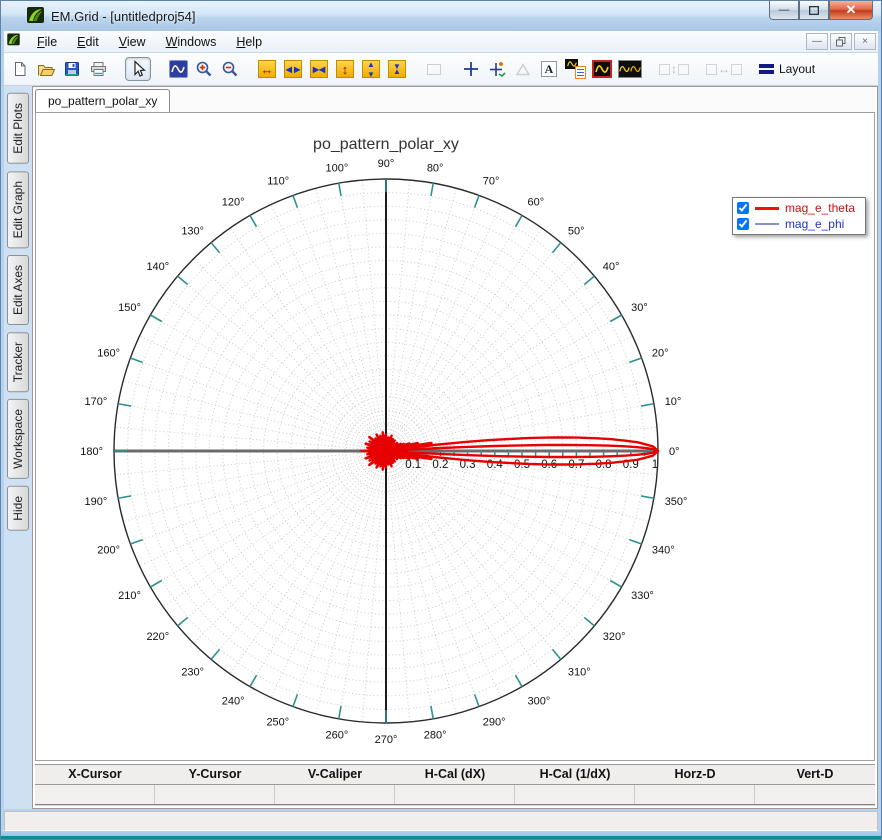 The image size is (882, 840). What do you see at coordinates (639, 308) in the screenshot?
I see `svg-text: 30°` at bounding box center [639, 308].